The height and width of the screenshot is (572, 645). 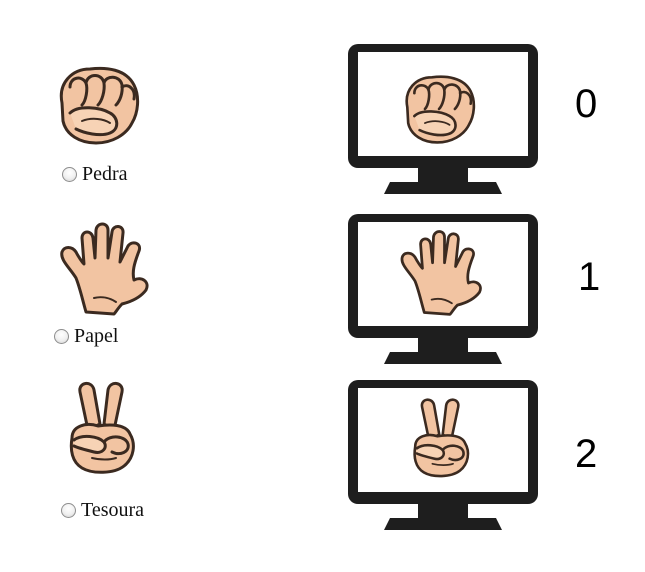 I want to click on paper-hand-icon, so click(x=102, y=268).